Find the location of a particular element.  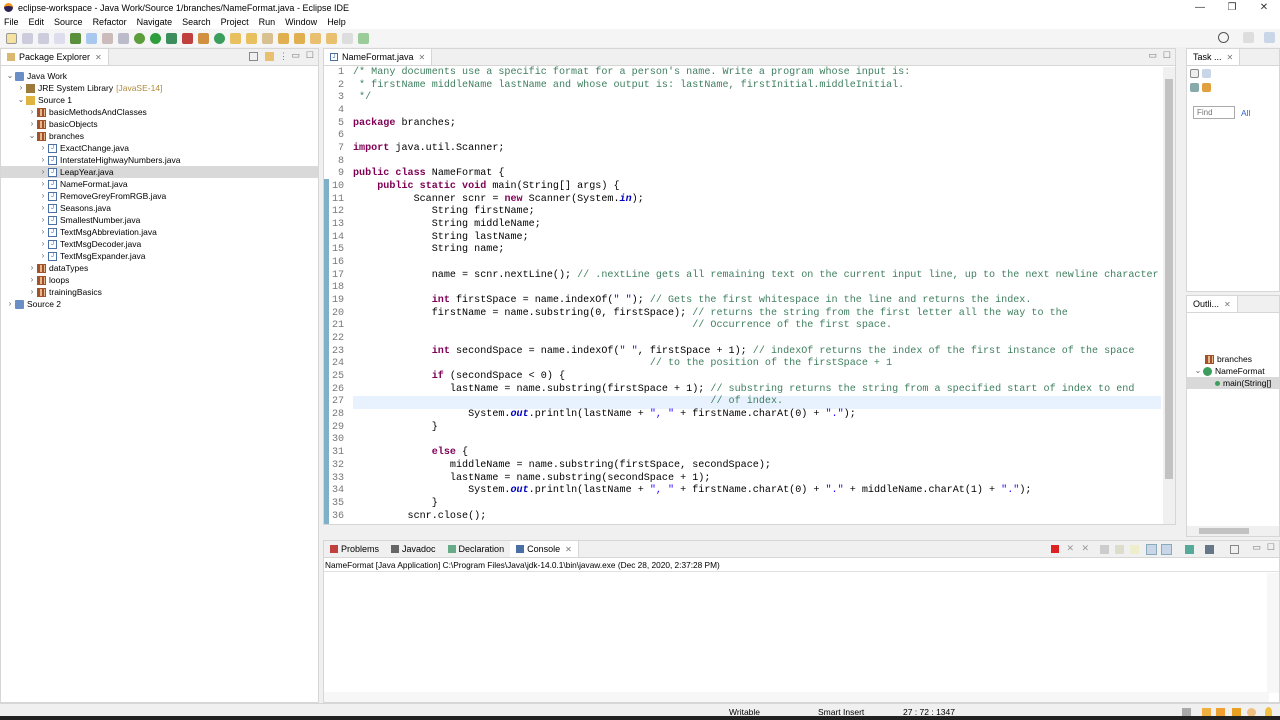

open-folder-icon is located at coordinates (235, 38).